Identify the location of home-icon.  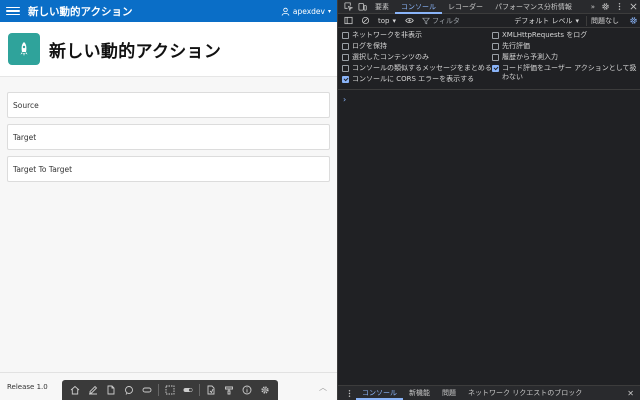
(75, 390).